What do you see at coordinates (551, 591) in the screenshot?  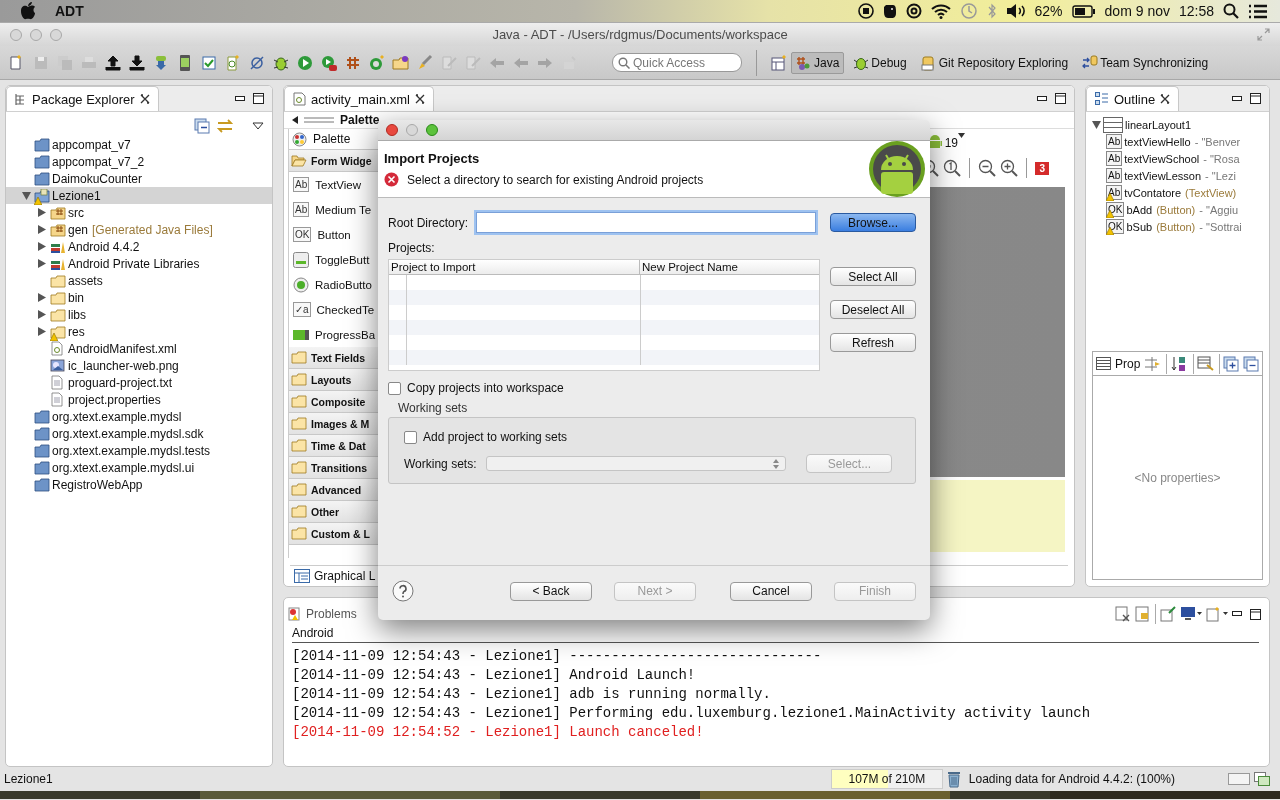 I see `wizard-button: < Back` at bounding box center [551, 591].